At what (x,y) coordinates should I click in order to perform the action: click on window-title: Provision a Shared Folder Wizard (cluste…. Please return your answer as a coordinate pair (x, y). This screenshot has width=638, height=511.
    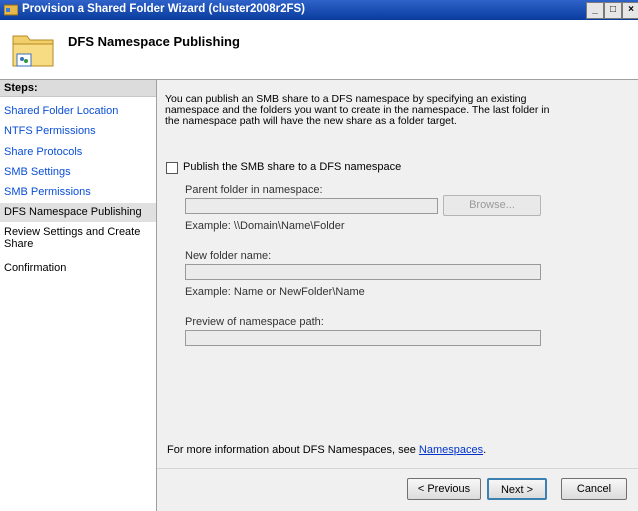
    Looking at the image, I should click on (164, 9).